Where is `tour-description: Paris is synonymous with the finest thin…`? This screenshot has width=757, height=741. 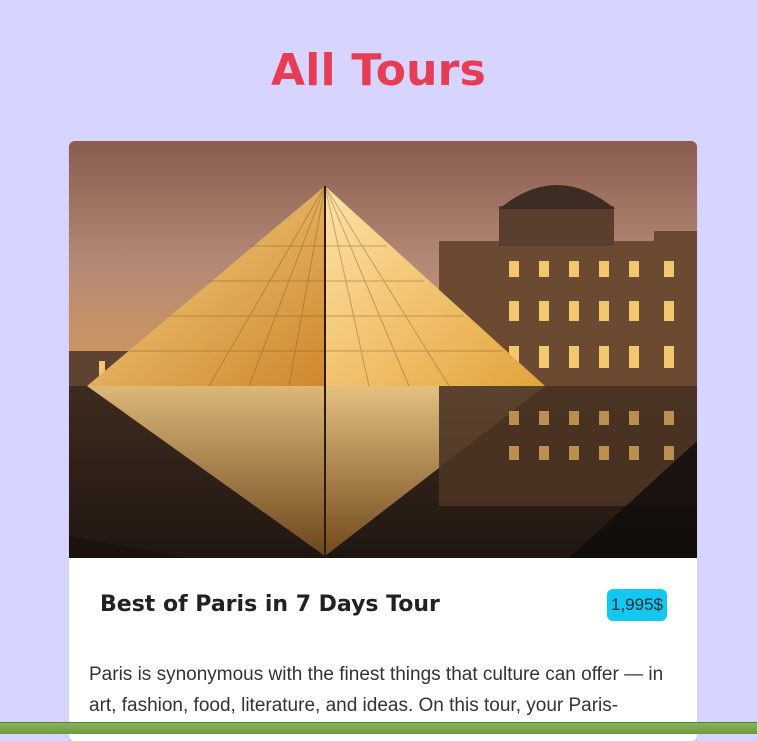
tour-description: Paris is synonymous with the finest thin… is located at coordinates (376, 690).